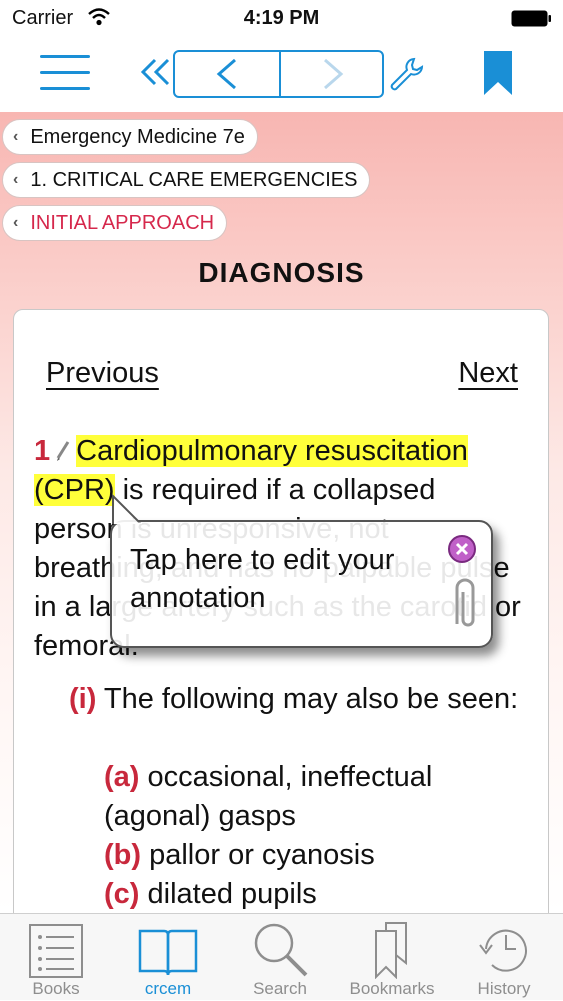 Image resolution: width=563 pixels, height=1001 pixels. Describe the element at coordinates (504, 988) in the screenshot. I see `tab-label: History` at that location.